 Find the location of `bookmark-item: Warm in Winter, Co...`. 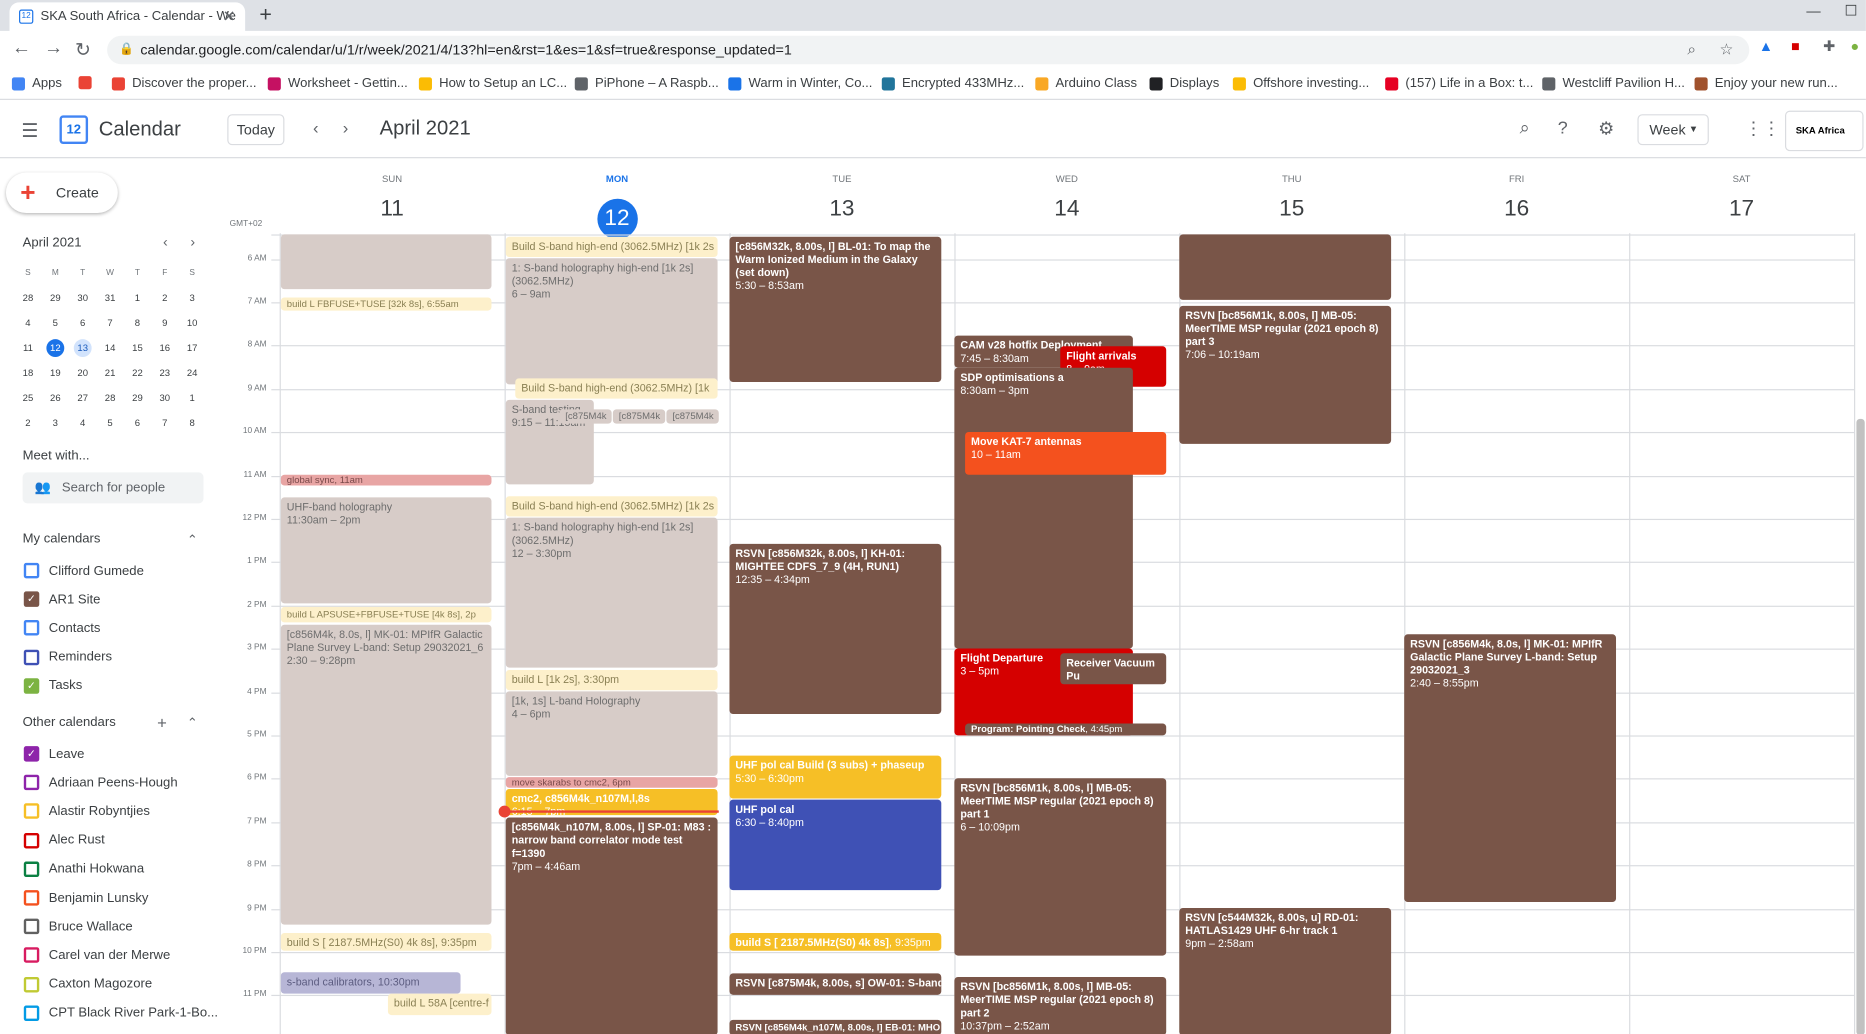

bookmark-item: Warm in Winter, Co... is located at coordinates (800, 83).